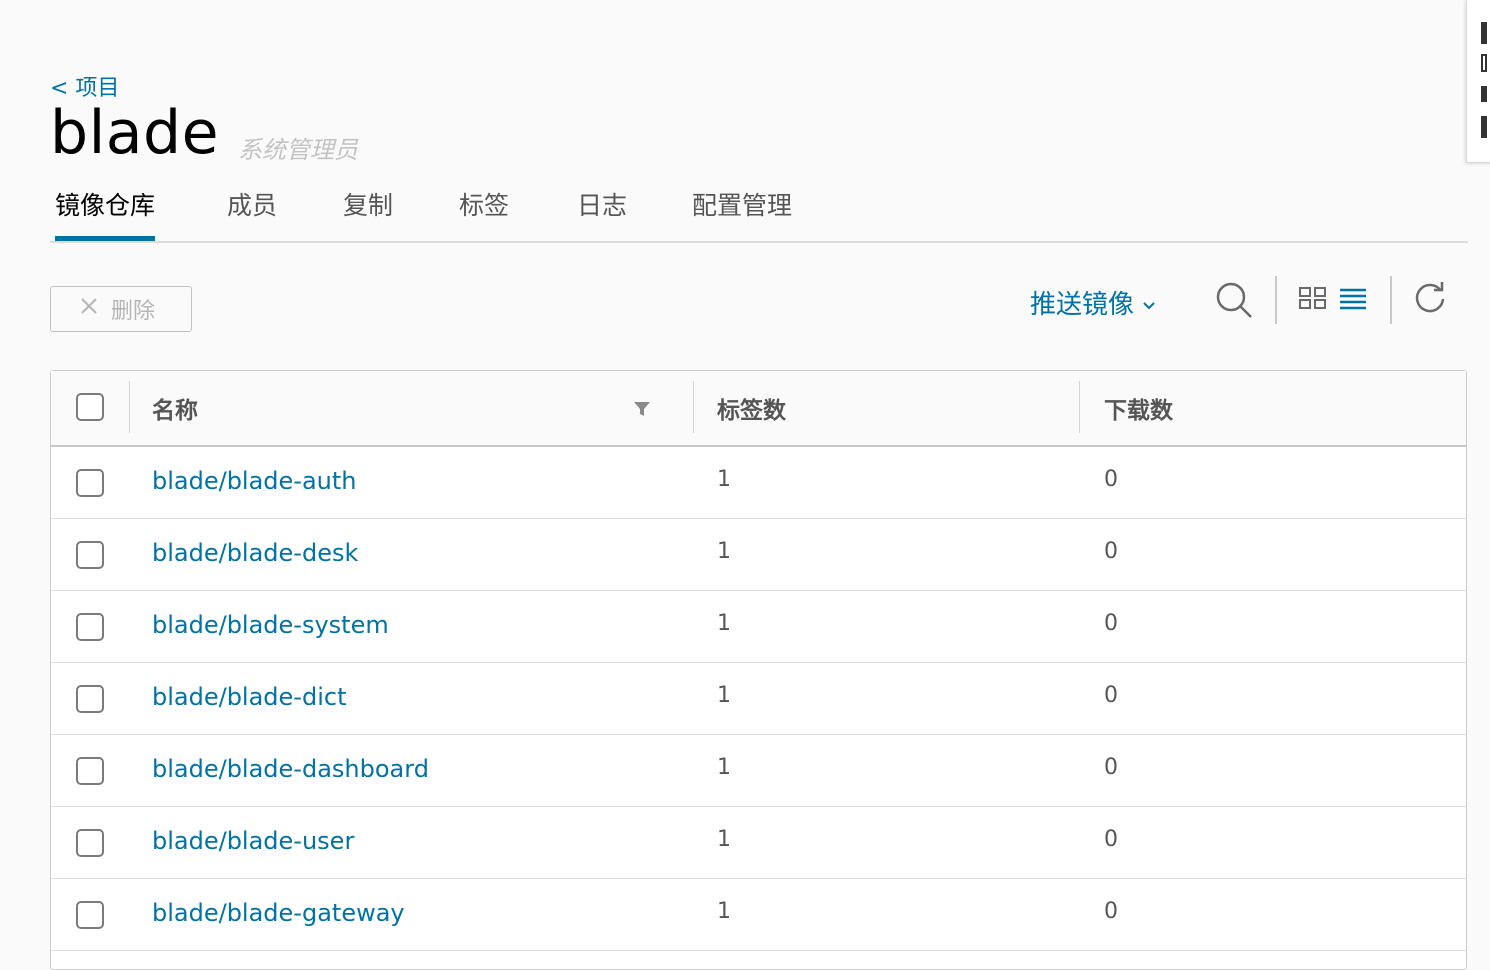 This screenshot has height=970, width=1490. What do you see at coordinates (290, 769) in the screenshot?
I see `repository-name-link: blade/blade-dashboard` at bounding box center [290, 769].